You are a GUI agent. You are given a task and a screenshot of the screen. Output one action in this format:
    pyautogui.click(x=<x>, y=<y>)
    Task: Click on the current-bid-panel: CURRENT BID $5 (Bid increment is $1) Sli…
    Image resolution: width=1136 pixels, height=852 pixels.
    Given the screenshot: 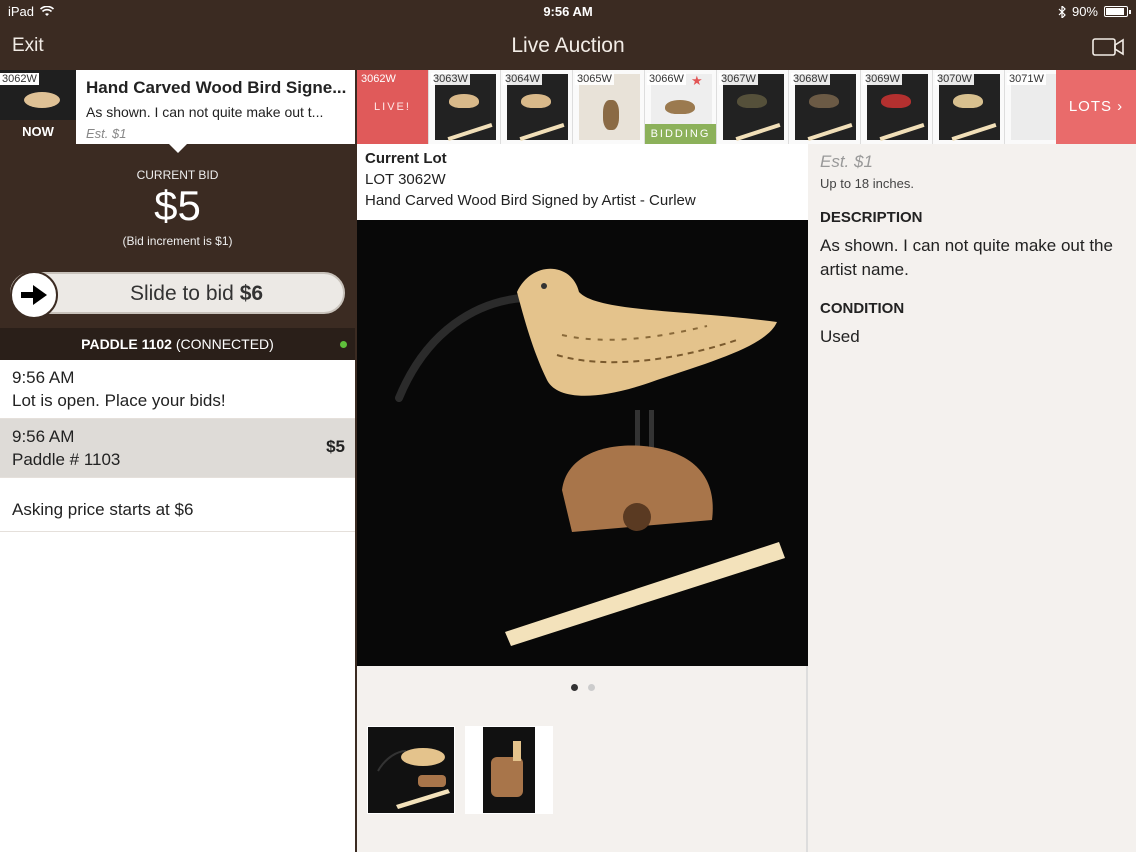 What is the action you would take?
    pyautogui.click(x=177, y=235)
    